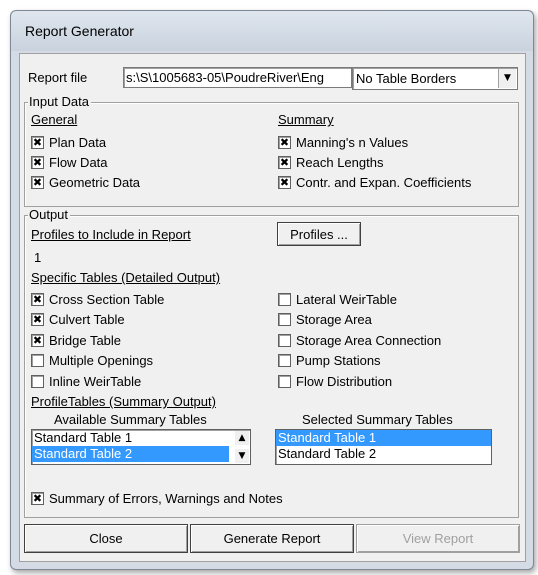  Describe the element at coordinates (58, 77) in the screenshot. I see `report-file-label: Report file` at that location.